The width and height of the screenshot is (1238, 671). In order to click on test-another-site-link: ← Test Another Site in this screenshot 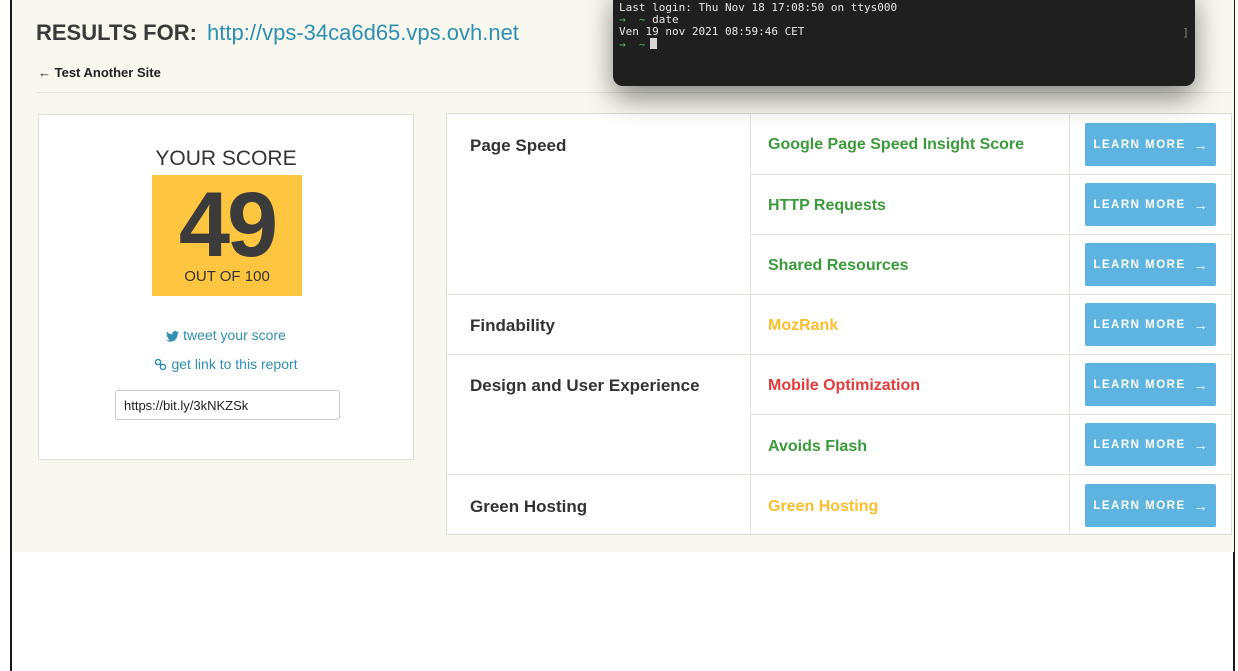, I will do `click(99, 72)`.